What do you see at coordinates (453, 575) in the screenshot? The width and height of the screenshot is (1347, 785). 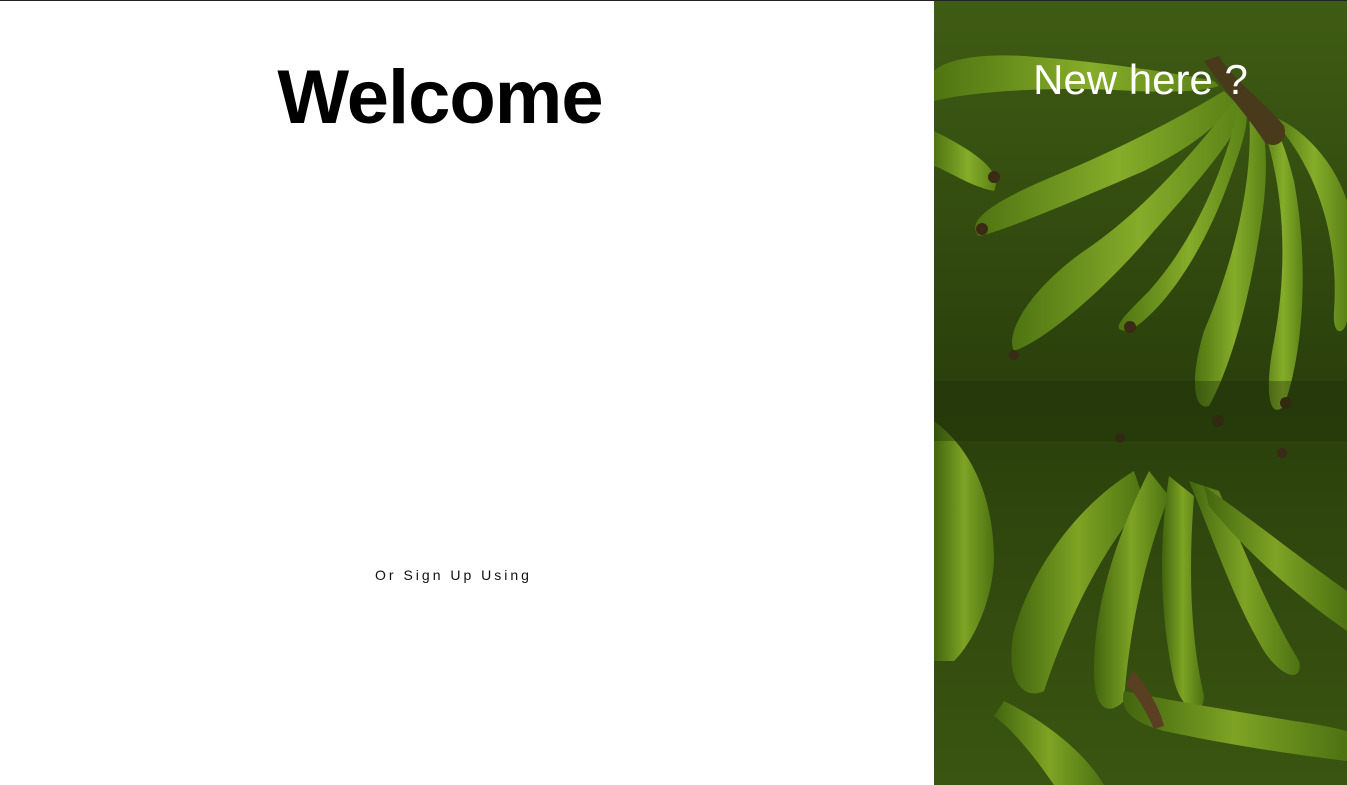 I see `alt-signup-label: Or Sign Up Using` at bounding box center [453, 575].